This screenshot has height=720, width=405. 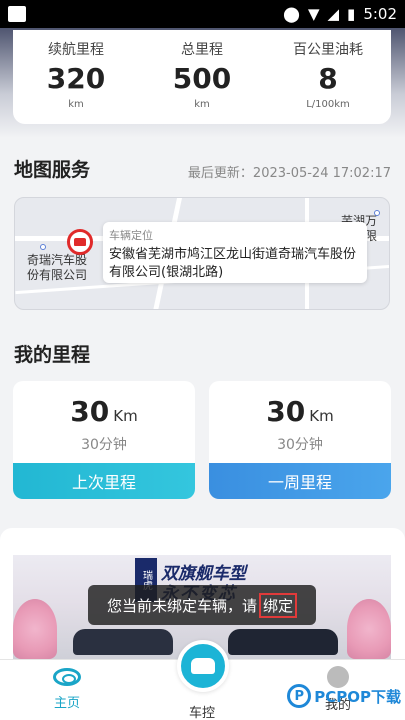 I want to click on stat-fuel-consumption: 百公里油耗 8 L/100km, so click(x=328, y=77).